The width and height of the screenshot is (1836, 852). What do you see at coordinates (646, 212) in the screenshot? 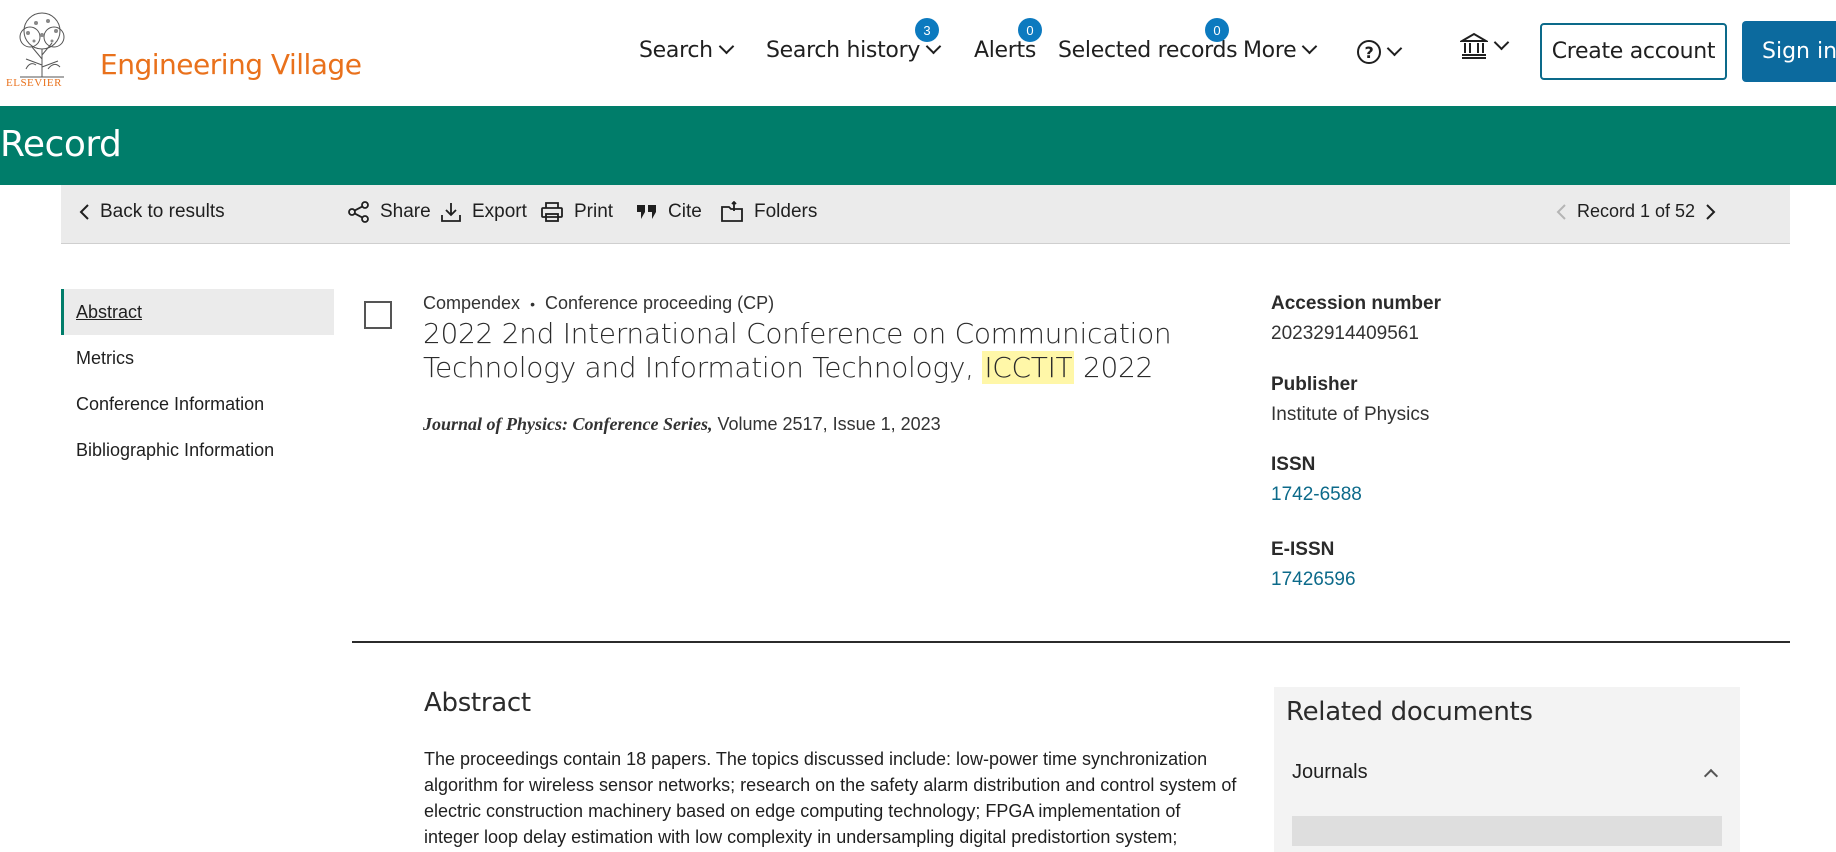
I see `quote-icon` at bounding box center [646, 212].